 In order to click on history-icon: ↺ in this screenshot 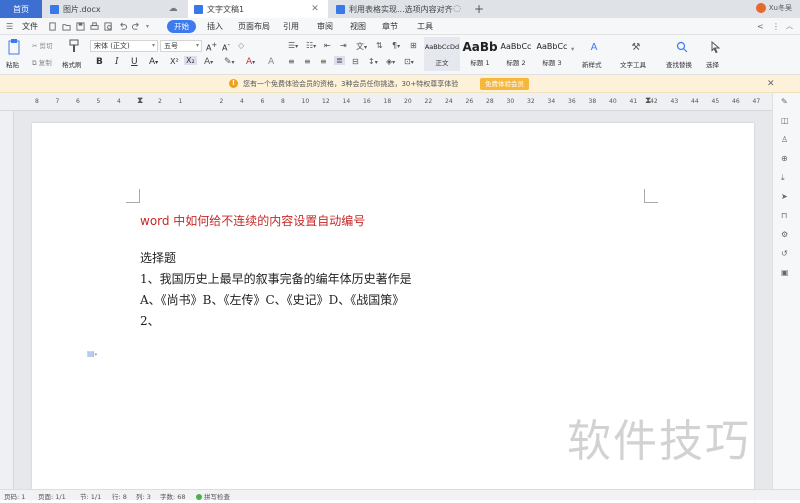, I will do `click(787, 255)`.